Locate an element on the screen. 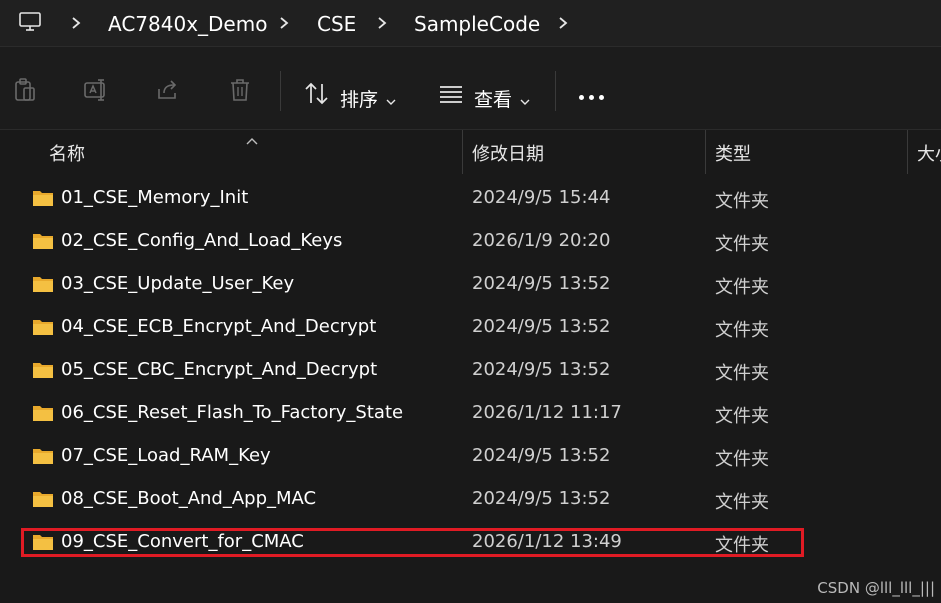 Image resolution: width=941 pixels, height=603 pixels. computer-icon is located at coordinates (30, 22).